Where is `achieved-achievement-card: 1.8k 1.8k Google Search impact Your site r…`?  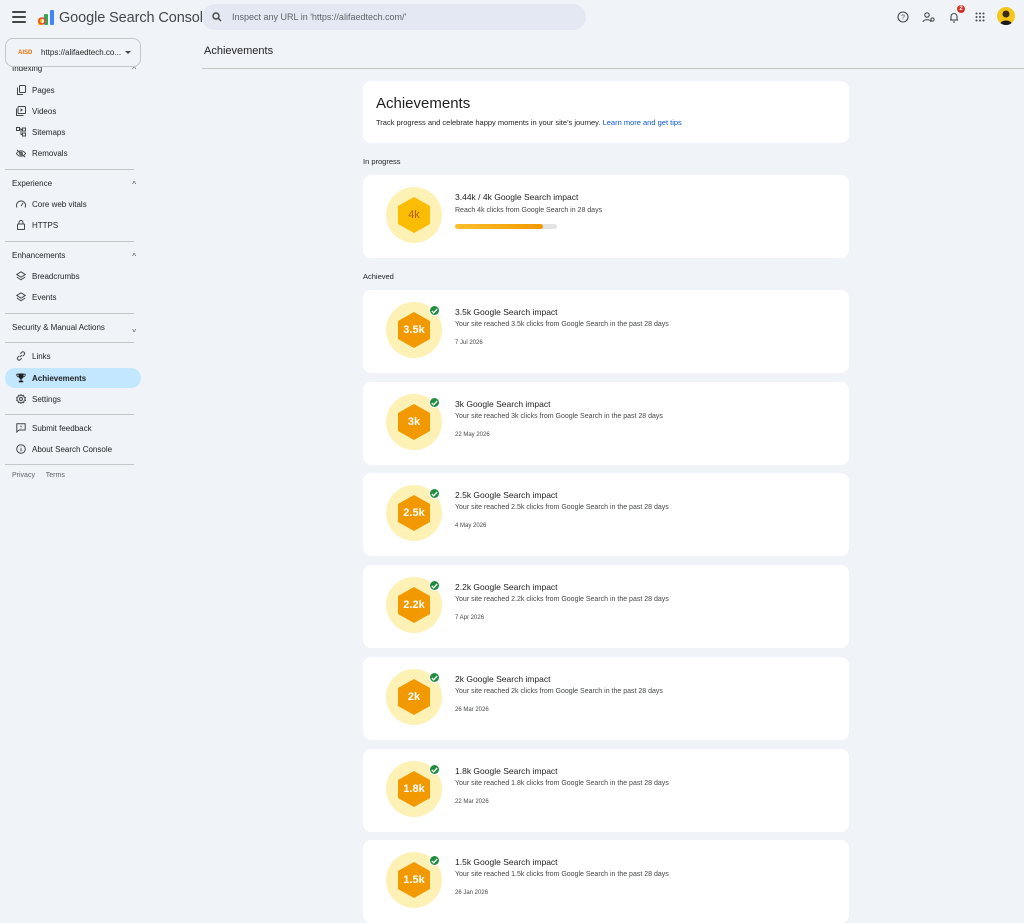 achieved-achievement-card: 1.8k 1.8k Google Search impact Your site r… is located at coordinates (606, 790).